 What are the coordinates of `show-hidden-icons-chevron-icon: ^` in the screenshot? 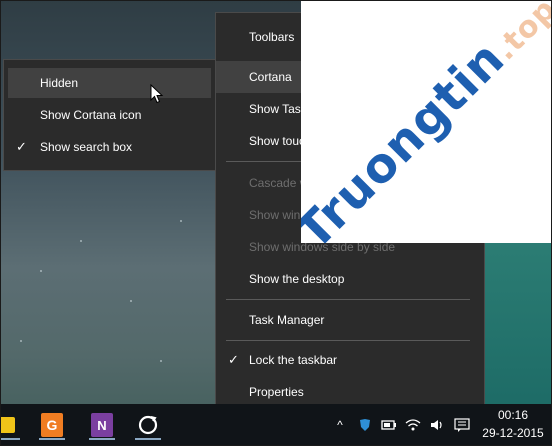 It's located at (340, 425).